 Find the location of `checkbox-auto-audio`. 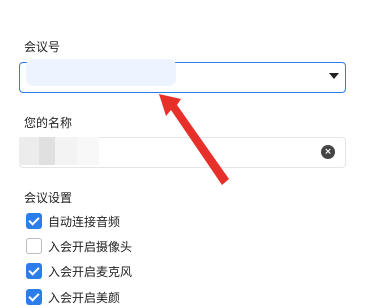

checkbox-auto-audio is located at coordinates (34, 221).